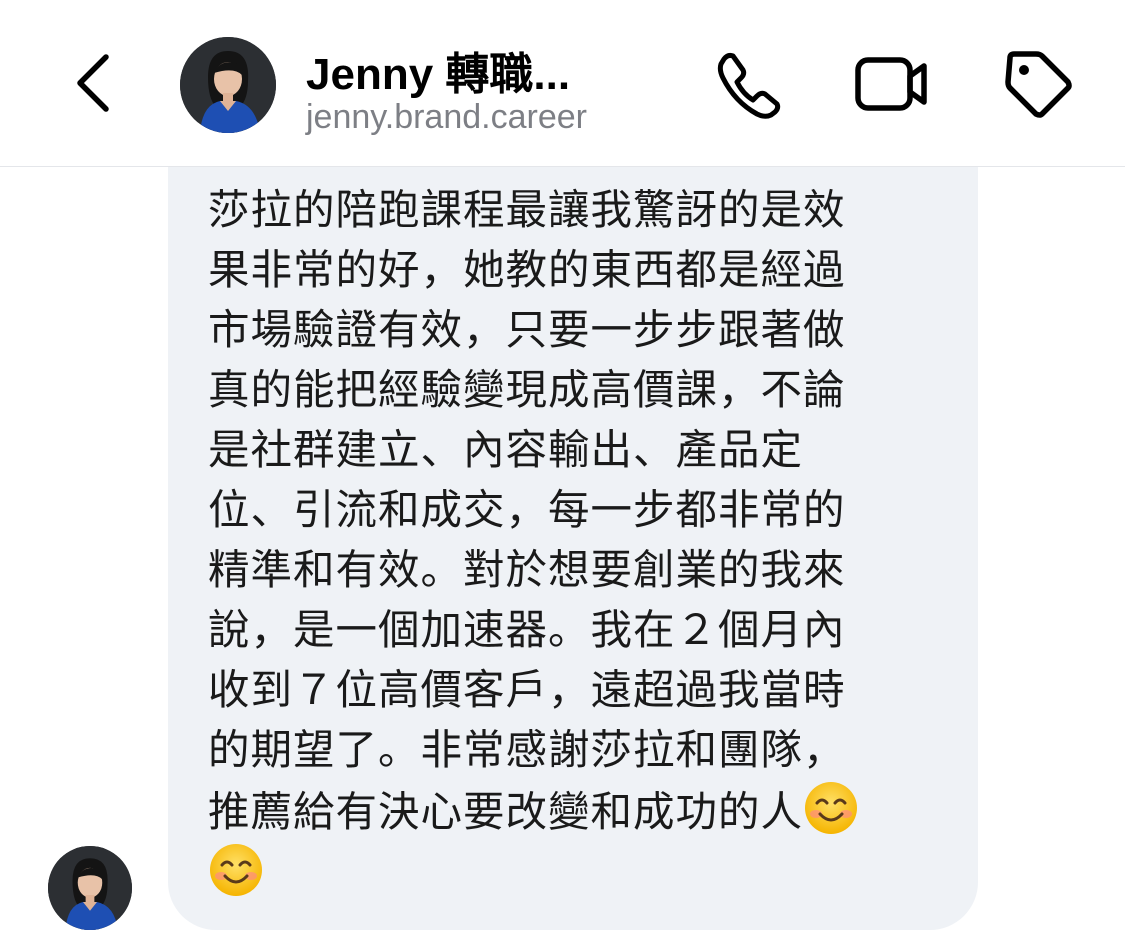  What do you see at coordinates (527, 209) in the screenshot?
I see `message-line-1: 莎拉的陪跑課程最讓我驚訝的是效` at bounding box center [527, 209].